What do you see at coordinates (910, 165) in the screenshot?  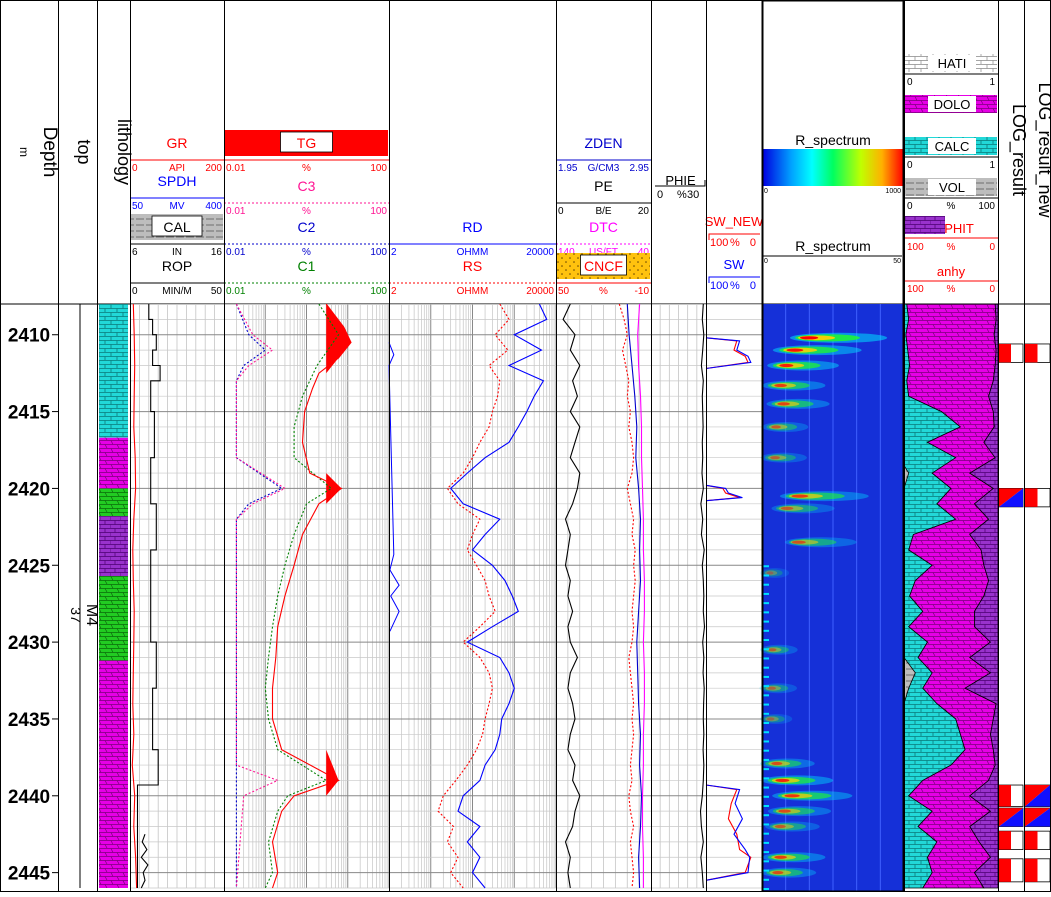 I see `volume-scale-min: 0` at bounding box center [910, 165].